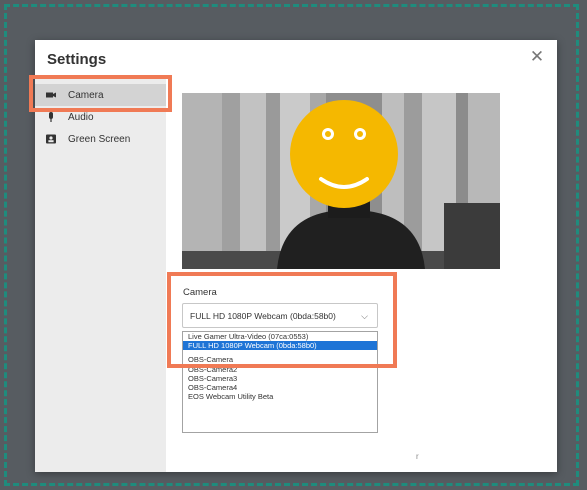 The image size is (587, 490). Describe the element at coordinates (417, 456) in the screenshot. I see `partial-text: r` at that location.